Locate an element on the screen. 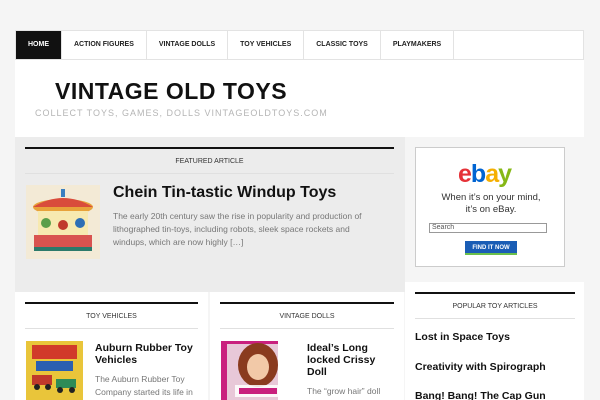 The image size is (600, 400). popular-article-link: Bang! Bang! The Cap Gun is located at coordinates (480, 395).